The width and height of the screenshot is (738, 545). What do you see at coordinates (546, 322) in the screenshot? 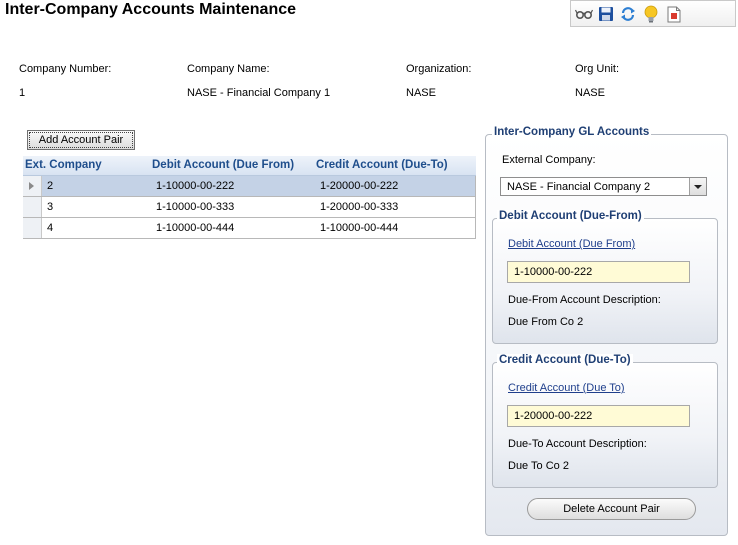
I see `due-from-description-value: Due From Co 2` at bounding box center [546, 322].